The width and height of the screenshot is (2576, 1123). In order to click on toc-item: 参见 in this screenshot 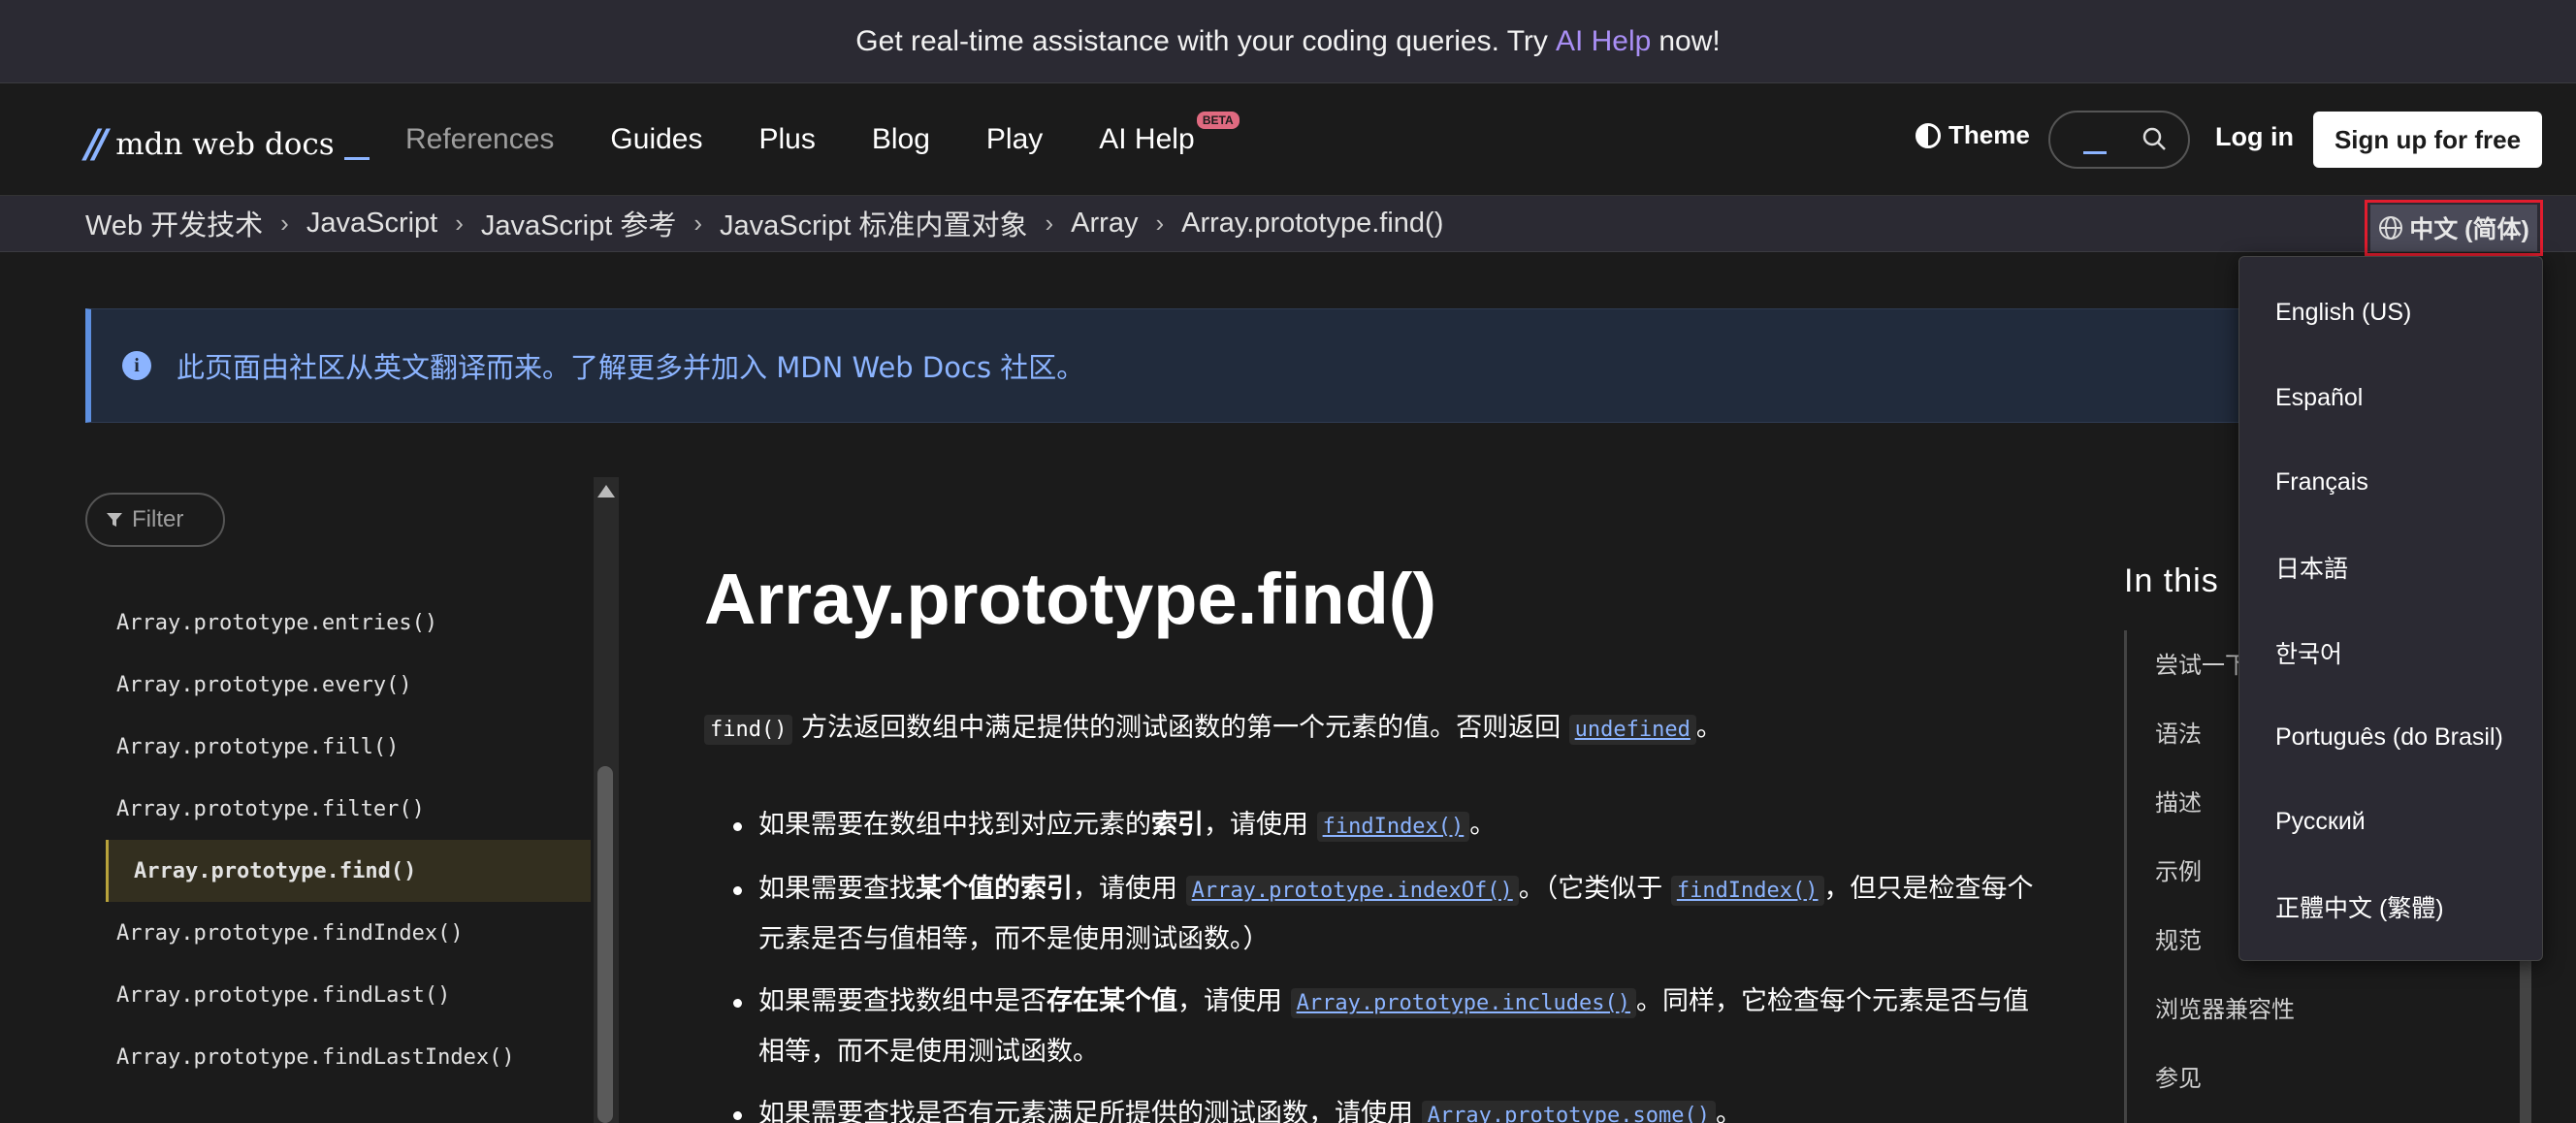, I will do `click(2225, 1076)`.